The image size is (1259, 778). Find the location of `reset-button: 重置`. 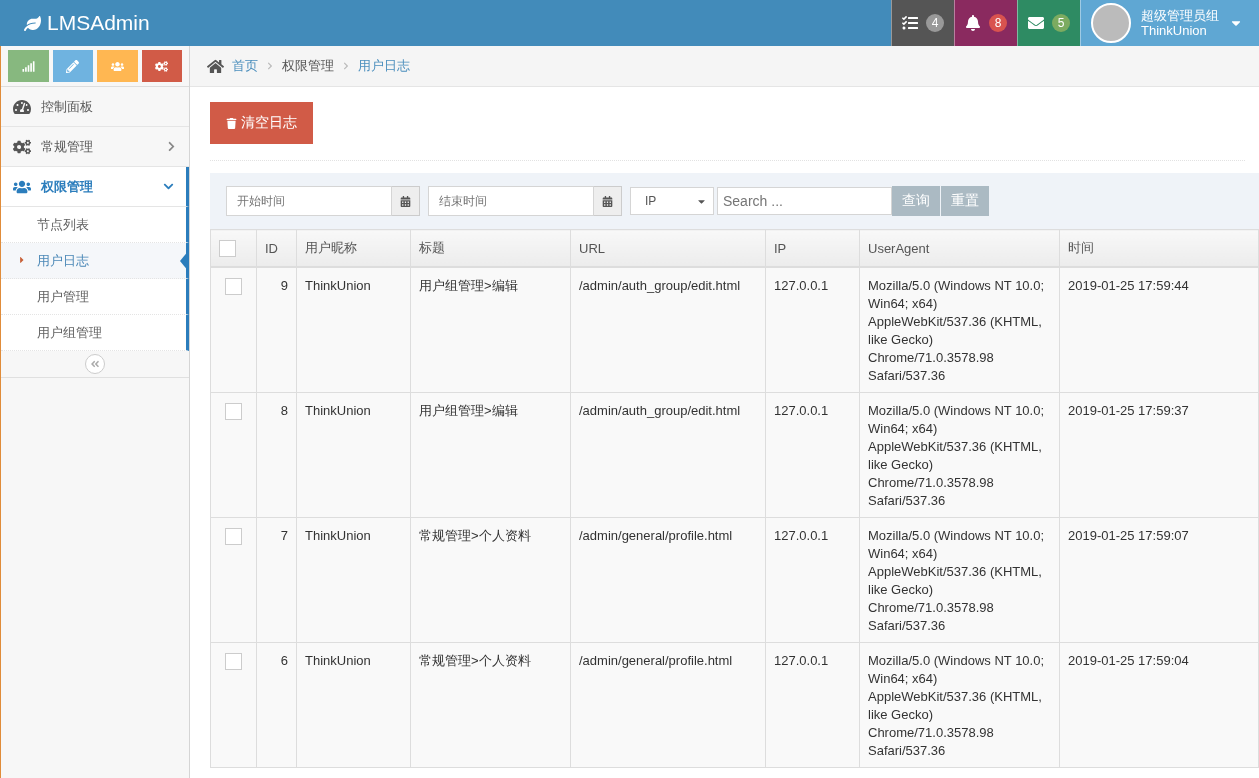

reset-button: 重置 is located at coordinates (965, 201).